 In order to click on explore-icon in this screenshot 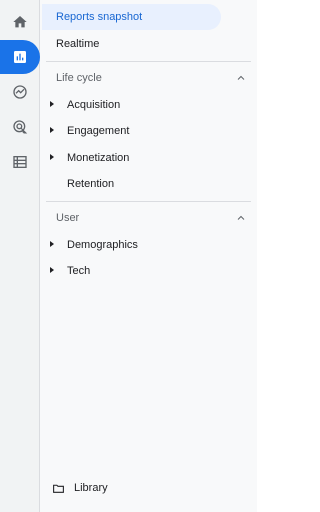, I will do `click(20, 92)`.